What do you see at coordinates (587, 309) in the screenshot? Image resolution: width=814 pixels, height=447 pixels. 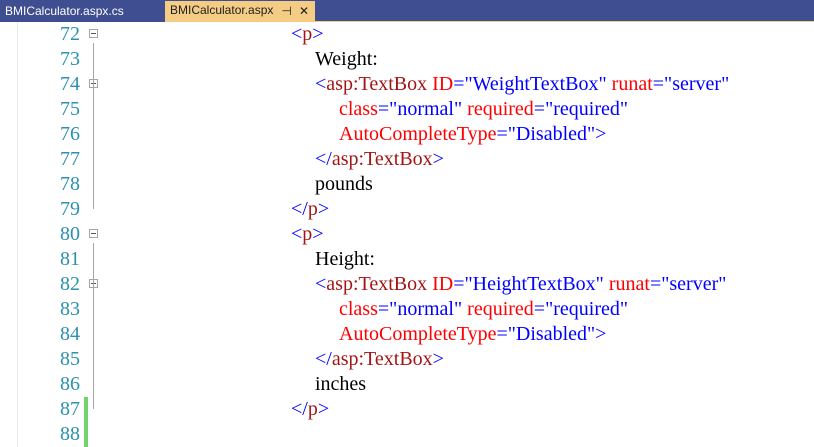 I see `code-token-val: "required"` at bounding box center [587, 309].